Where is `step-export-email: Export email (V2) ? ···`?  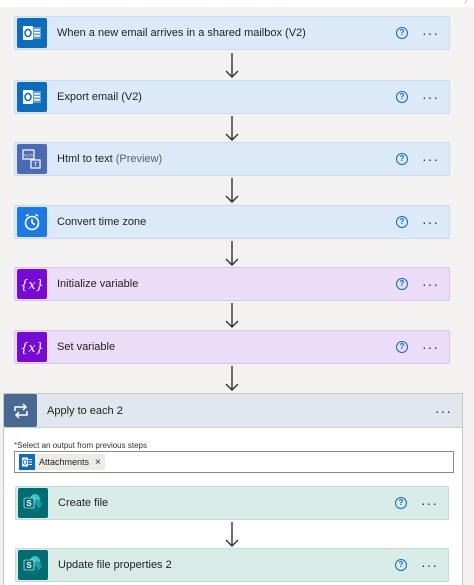 step-export-email: Export email (V2) ? ··· is located at coordinates (232, 97).